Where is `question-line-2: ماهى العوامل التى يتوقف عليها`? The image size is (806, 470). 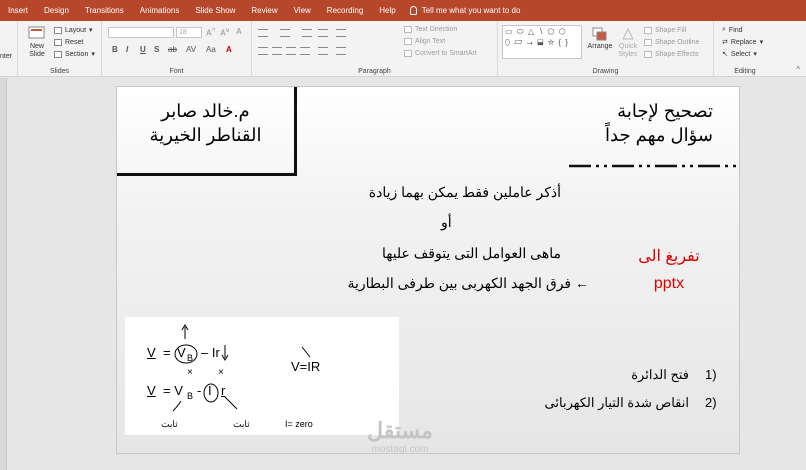
question-line-2: ماهى العوامل التى يتوقف عليها is located at coordinates (471, 253).